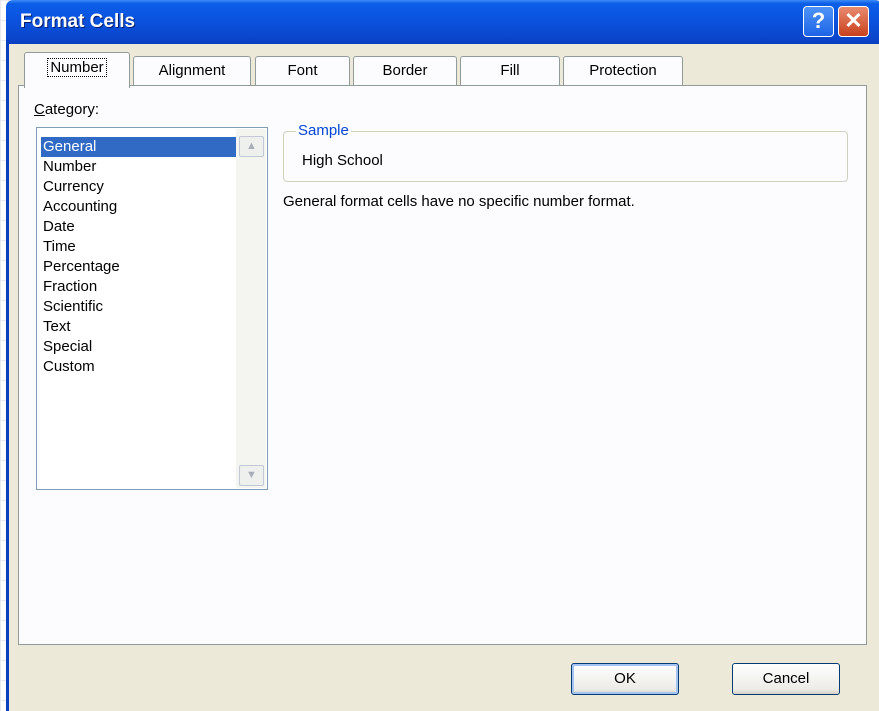 This screenshot has width=879, height=711. What do you see at coordinates (625, 679) in the screenshot?
I see `ok-button: OK` at bounding box center [625, 679].